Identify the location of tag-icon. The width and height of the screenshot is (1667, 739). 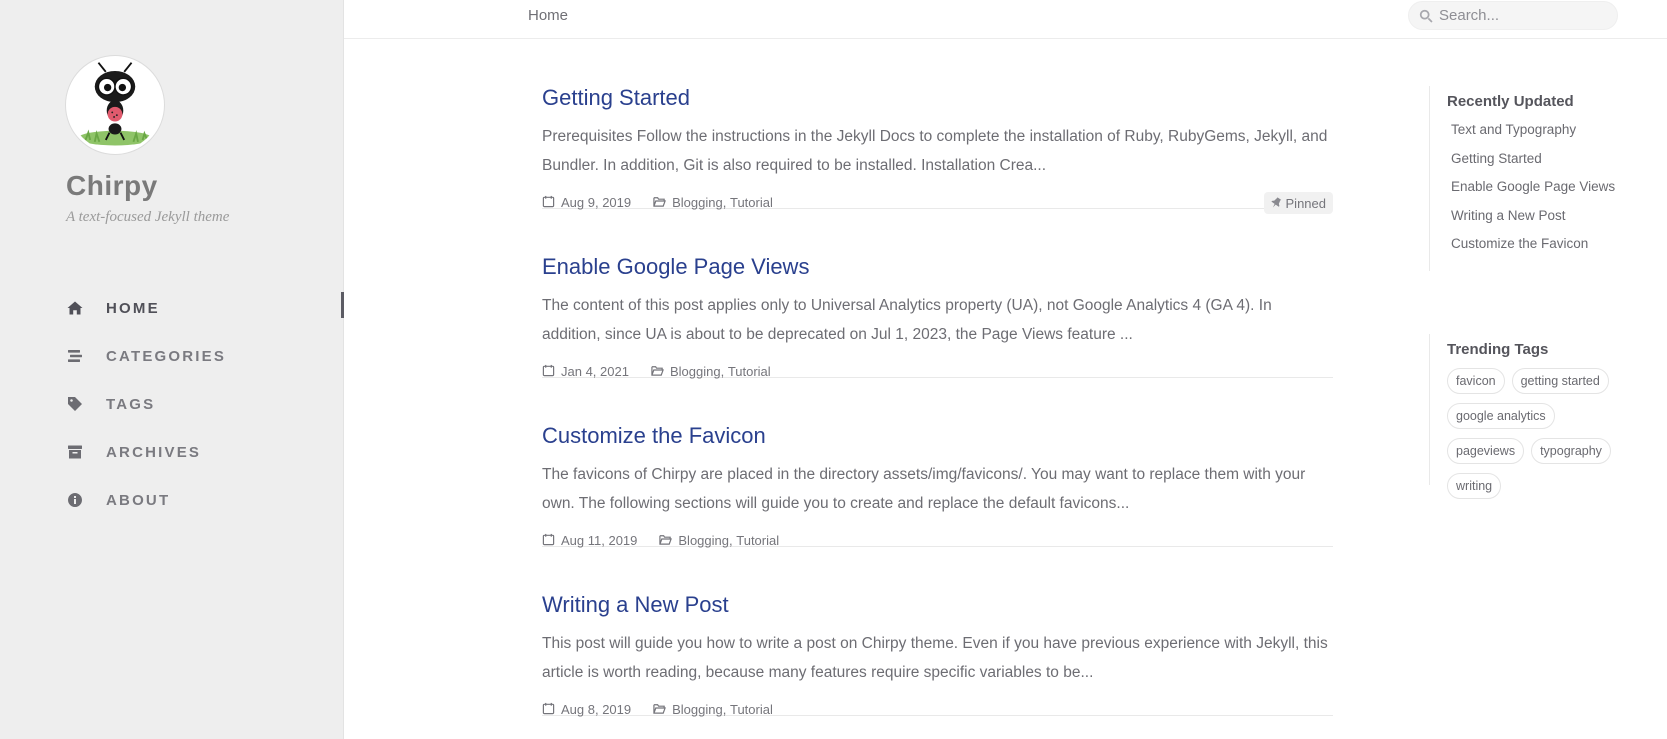
(75, 404).